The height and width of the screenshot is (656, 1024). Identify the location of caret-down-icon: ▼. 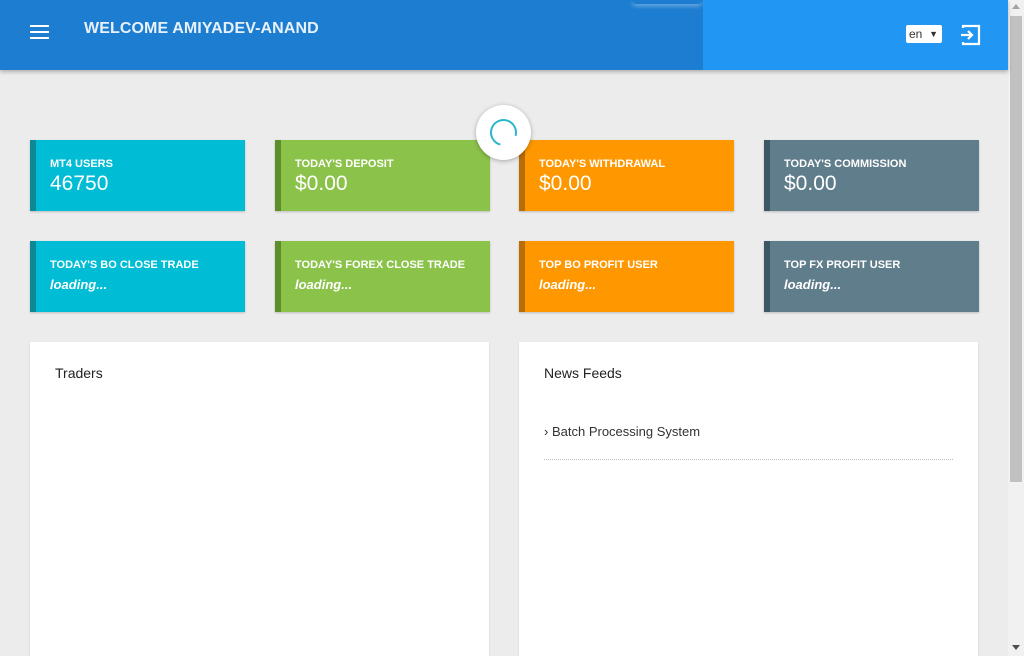
(933, 34).